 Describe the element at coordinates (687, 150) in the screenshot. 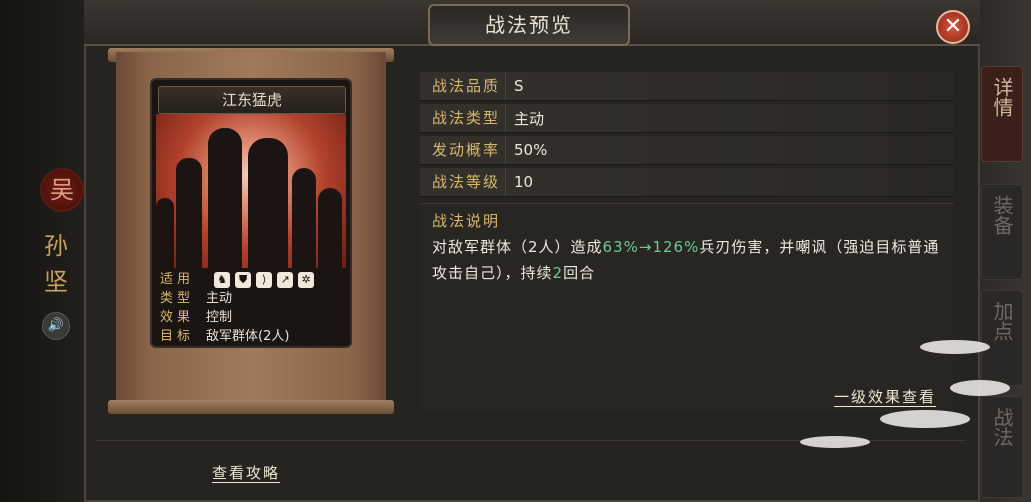

I see `attribute-row-probability: 发动概率 50%` at that location.